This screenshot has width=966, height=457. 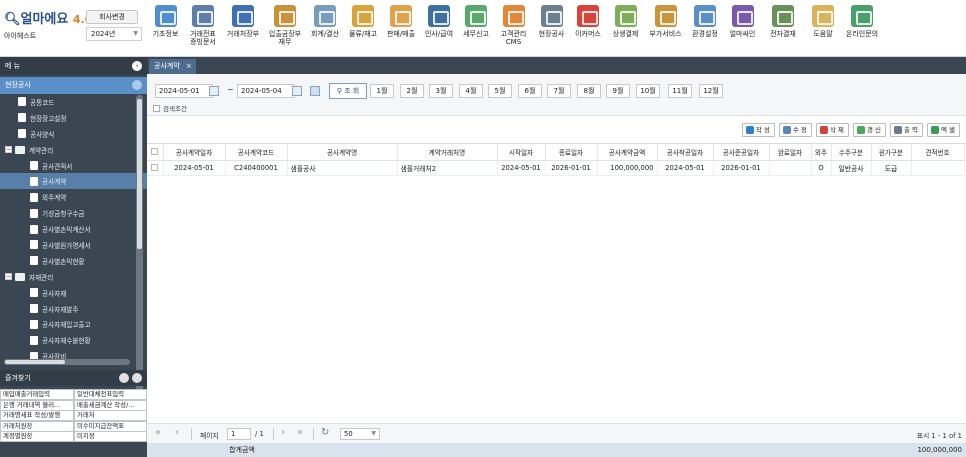 What do you see at coordinates (37, 394) in the screenshot?
I see `favorite-item: 매입매출거래입력` at bounding box center [37, 394].